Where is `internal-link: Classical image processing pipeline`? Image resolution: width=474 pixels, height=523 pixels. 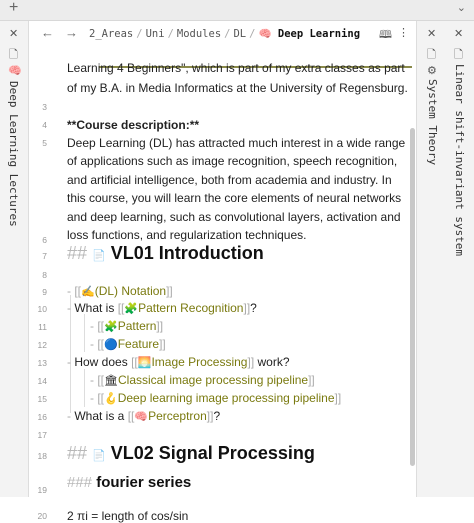 internal-link: Classical image processing pipeline is located at coordinates (213, 380).